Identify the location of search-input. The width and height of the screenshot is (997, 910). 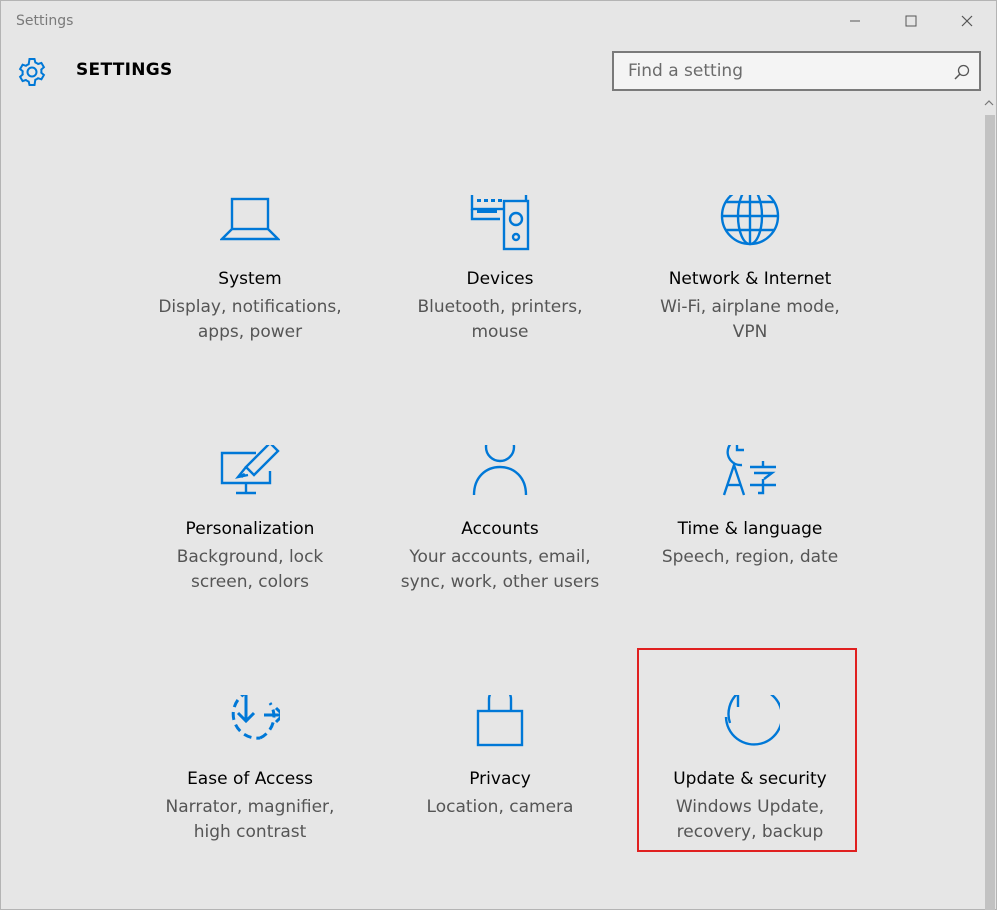
(774, 71).